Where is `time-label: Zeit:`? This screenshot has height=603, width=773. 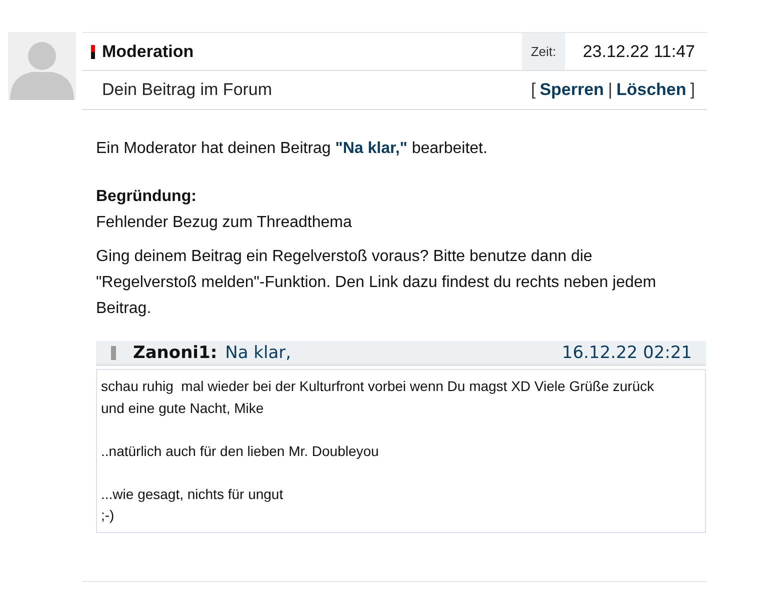
time-label: Zeit: is located at coordinates (543, 51).